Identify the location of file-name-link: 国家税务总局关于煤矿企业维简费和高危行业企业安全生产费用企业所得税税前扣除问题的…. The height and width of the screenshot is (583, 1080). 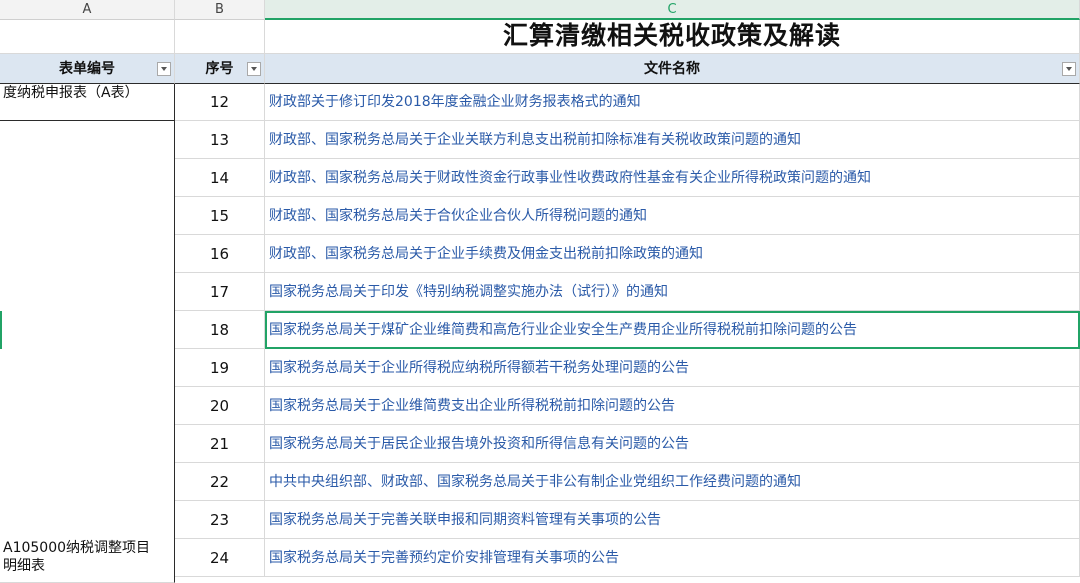
(672, 330).